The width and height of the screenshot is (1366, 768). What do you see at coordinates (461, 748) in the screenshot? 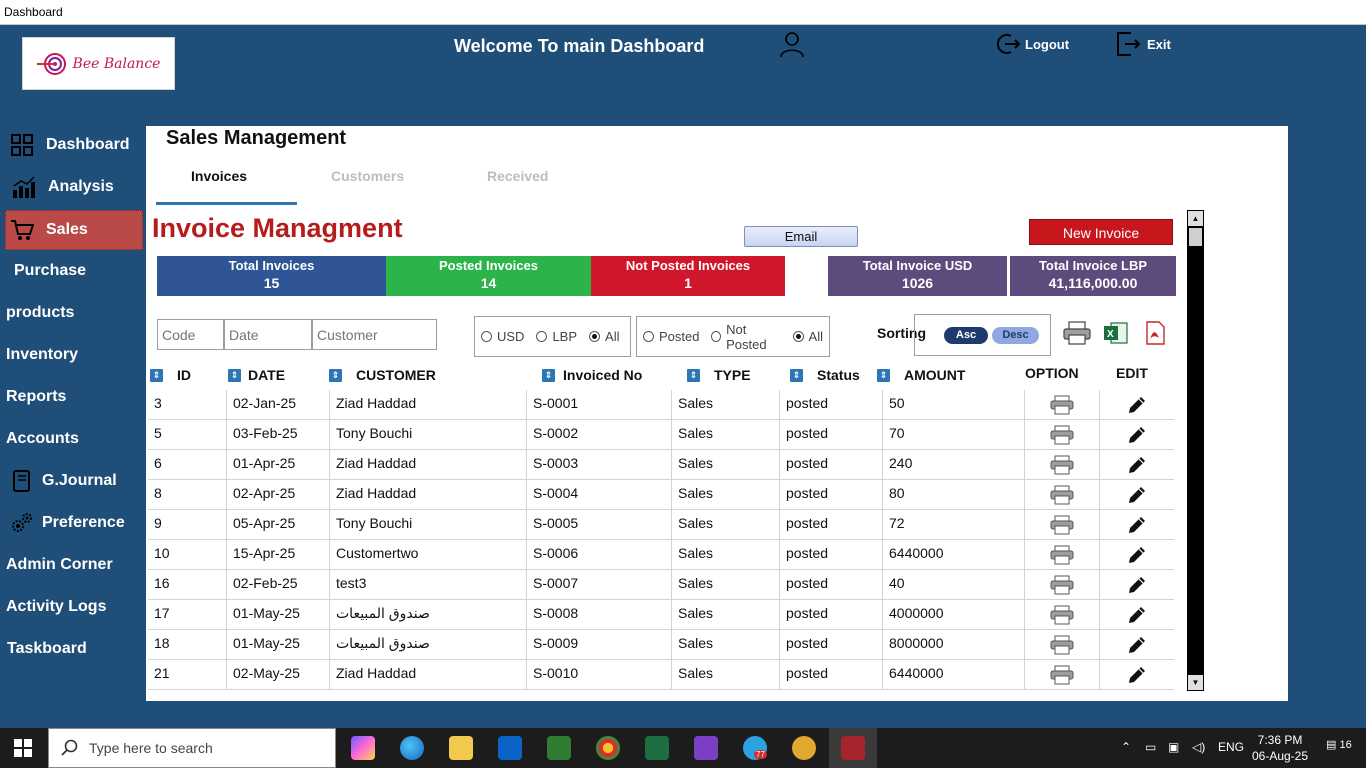
I see `file-explorer-icon` at bounding box center [461, 748].